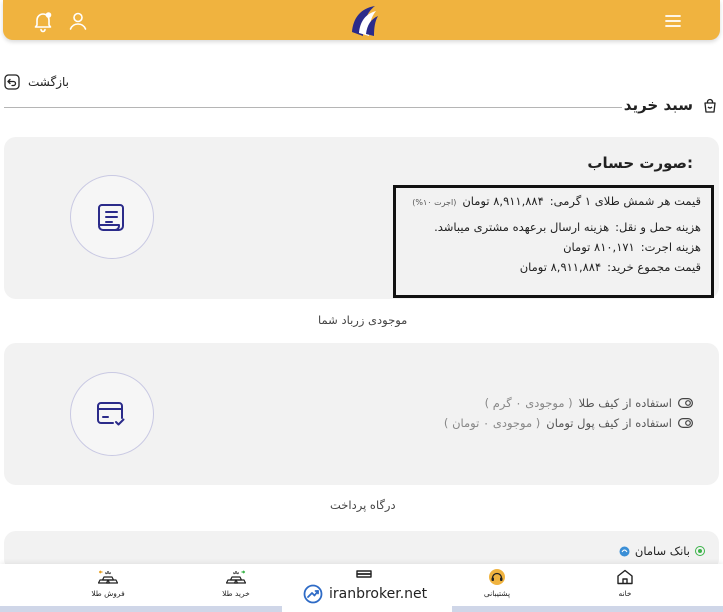 The height and width of the screenshot is (612, 723). I want to click on bank-option: بانک سامان, so click(662, 551).